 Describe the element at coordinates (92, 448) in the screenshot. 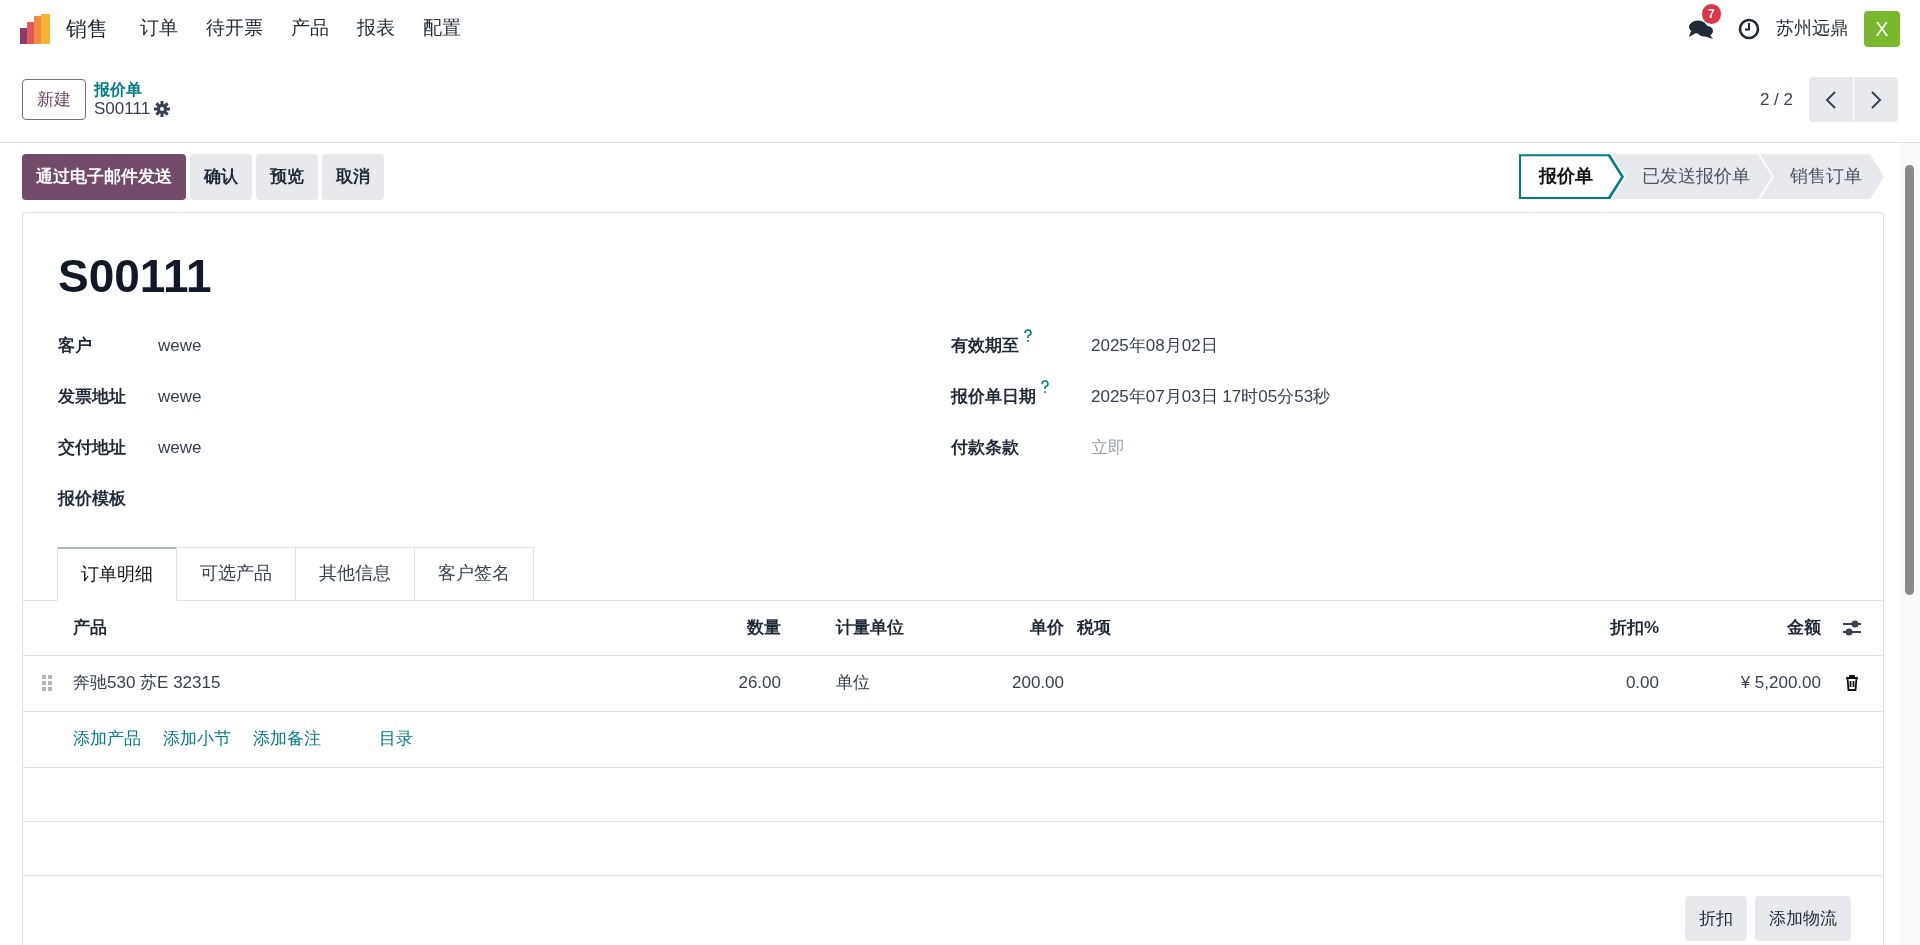

I see `field-label: 交付地址` at that location.